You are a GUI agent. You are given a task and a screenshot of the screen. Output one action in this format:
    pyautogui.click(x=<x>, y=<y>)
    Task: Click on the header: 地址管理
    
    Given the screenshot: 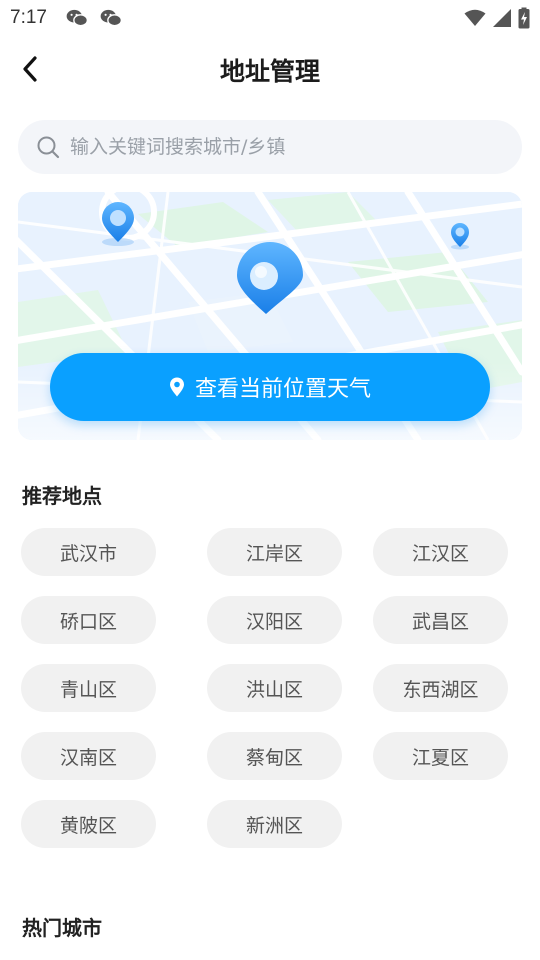 What is the action you would take?
    pyautogui.click(x=270, y=69)
    